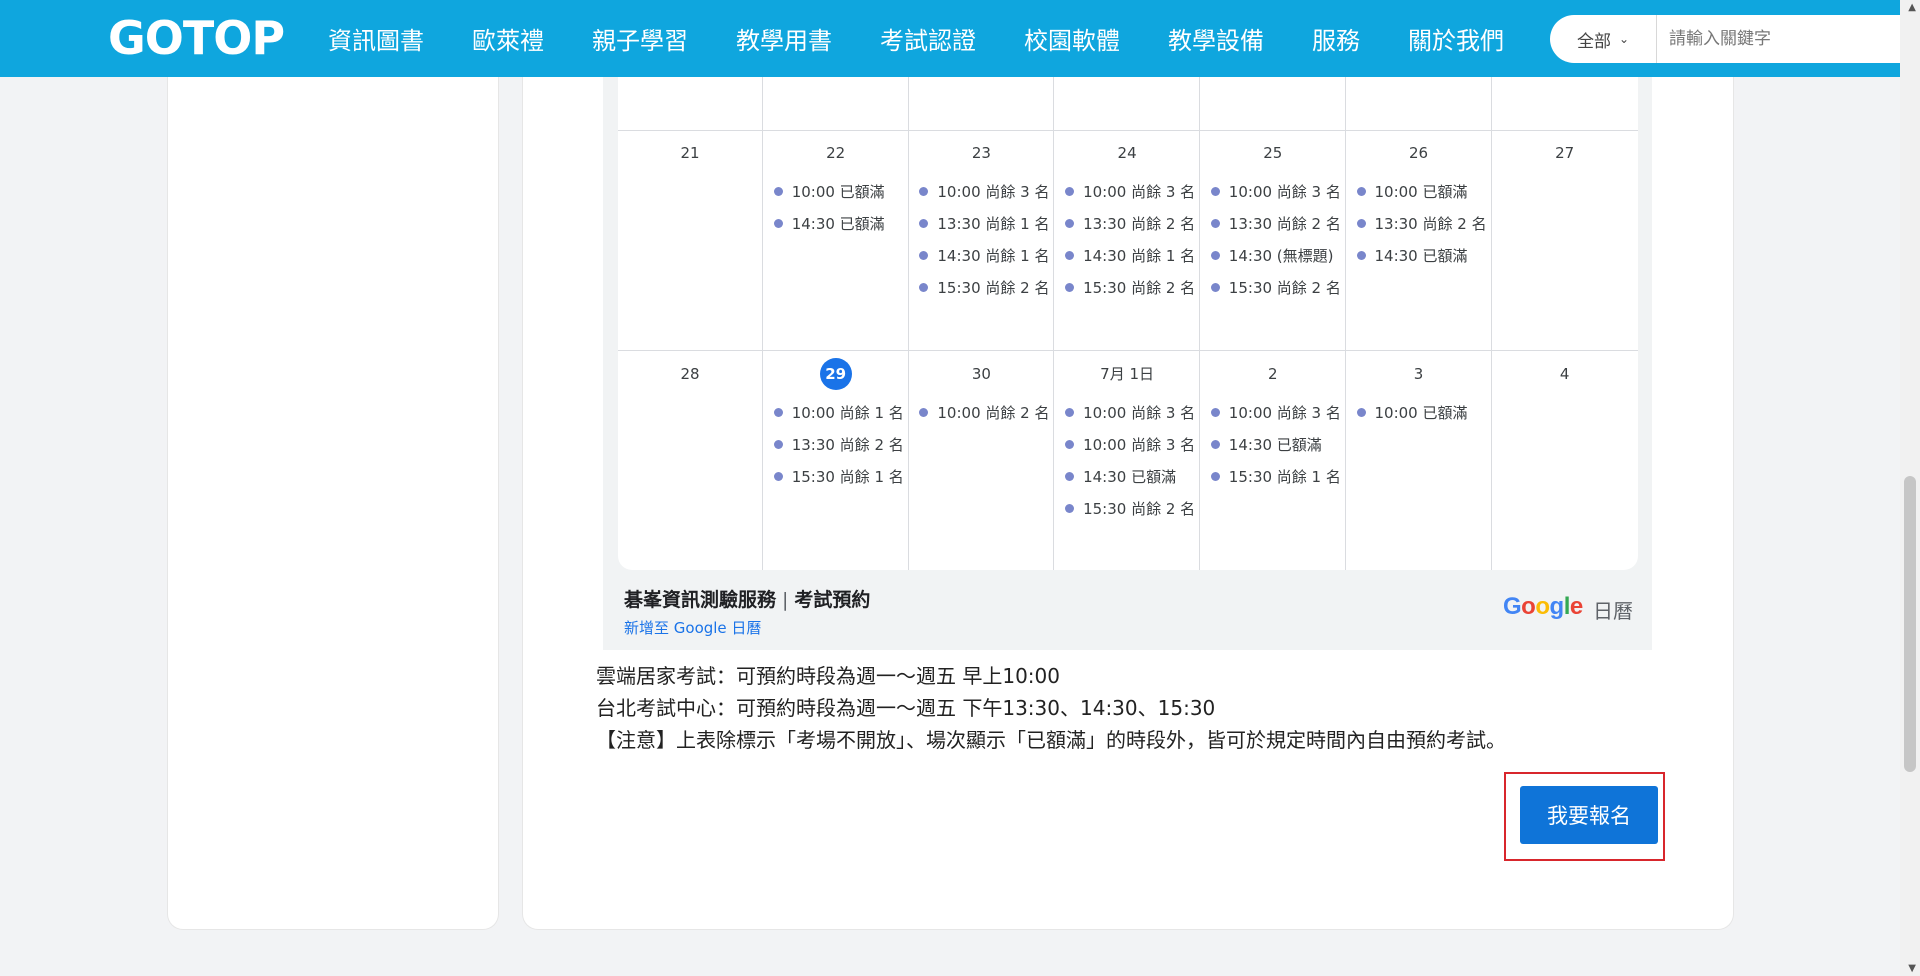  Describe the element at coordinates (1543, 607) in the screenshot. I see `google-logo: Google` at that location.